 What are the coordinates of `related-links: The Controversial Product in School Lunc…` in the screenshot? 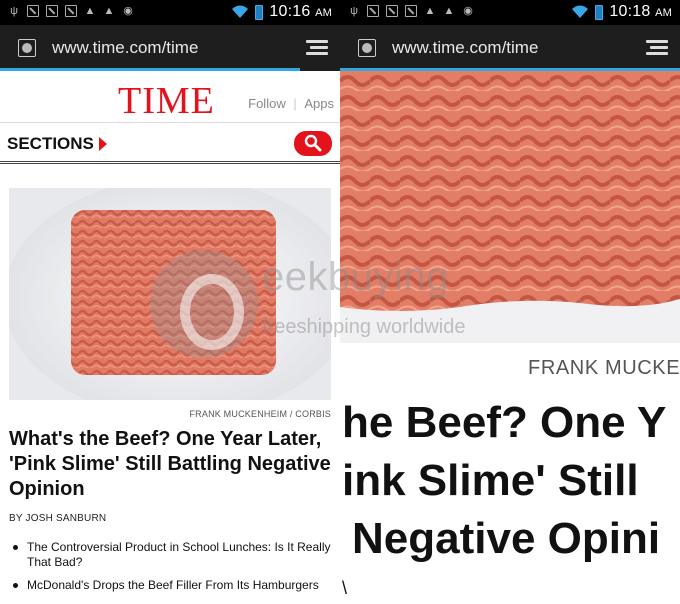 It's located at (170, 570).